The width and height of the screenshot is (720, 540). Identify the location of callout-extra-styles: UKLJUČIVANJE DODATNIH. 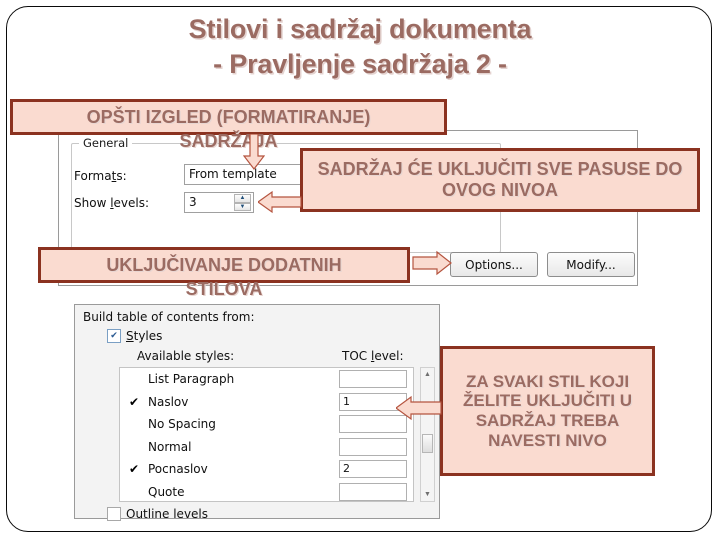
(224, 265).